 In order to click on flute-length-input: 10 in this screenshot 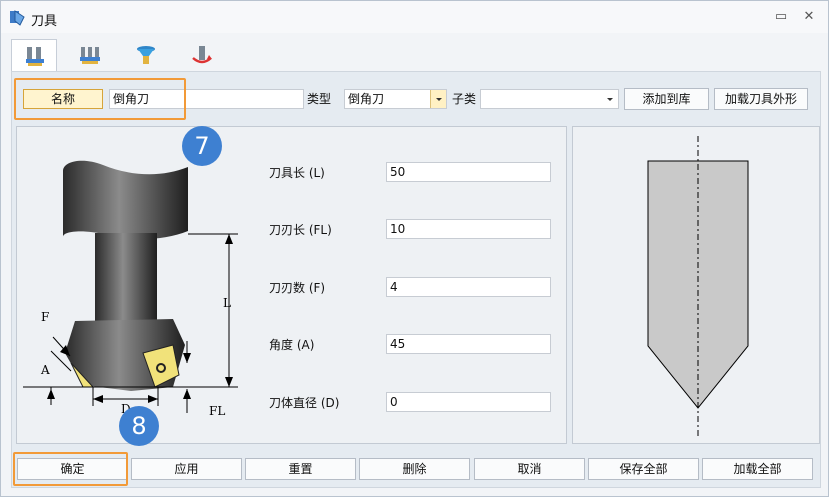, I will do `click(468, 229)`.